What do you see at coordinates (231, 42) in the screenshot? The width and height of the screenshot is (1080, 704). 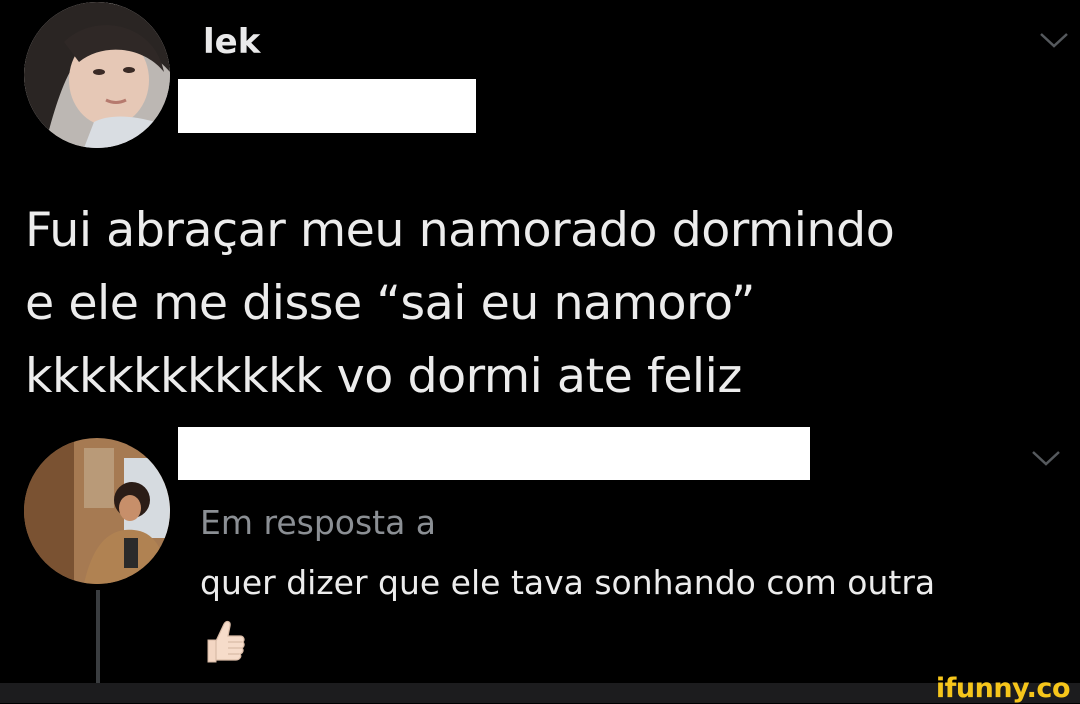 I see `username: lek` at bounding box center [231, 42].